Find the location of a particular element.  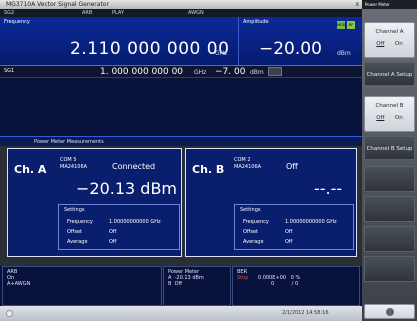

sg1-frequency: 1. 000 000 000 00 is located at coordinates (141, 72).